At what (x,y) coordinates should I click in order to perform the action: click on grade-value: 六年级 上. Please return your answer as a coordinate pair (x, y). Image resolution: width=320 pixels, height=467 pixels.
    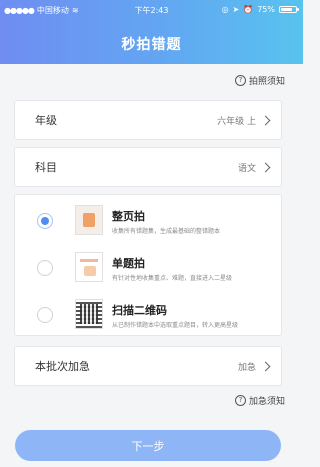
    Looking at the image, I should click on (236, 121).